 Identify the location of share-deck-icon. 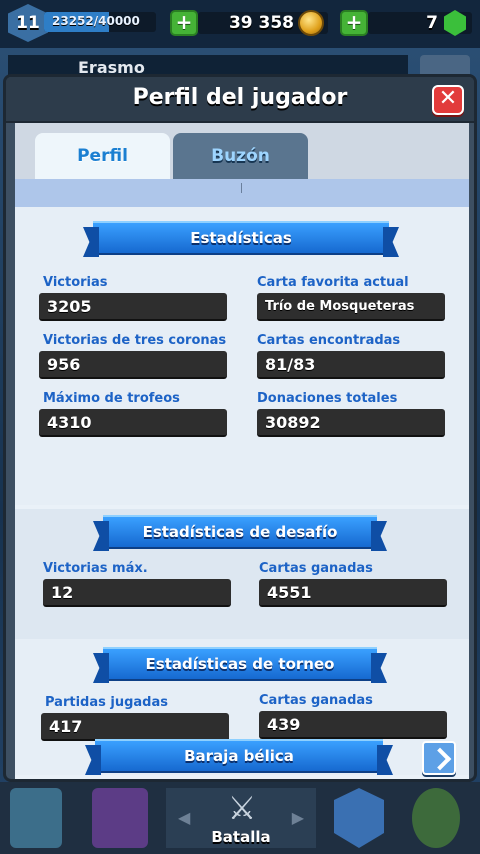
(439, 758).